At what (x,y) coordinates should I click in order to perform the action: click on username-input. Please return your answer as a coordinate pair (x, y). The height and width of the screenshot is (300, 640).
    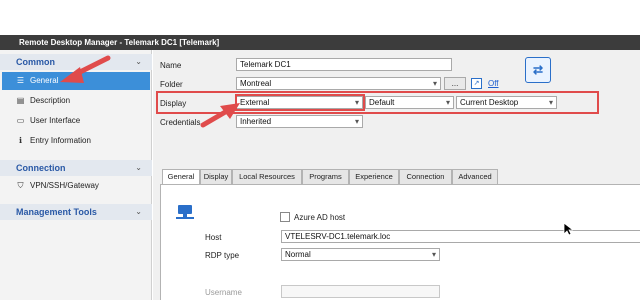
    Looking at the image, I should click on (360, 291).